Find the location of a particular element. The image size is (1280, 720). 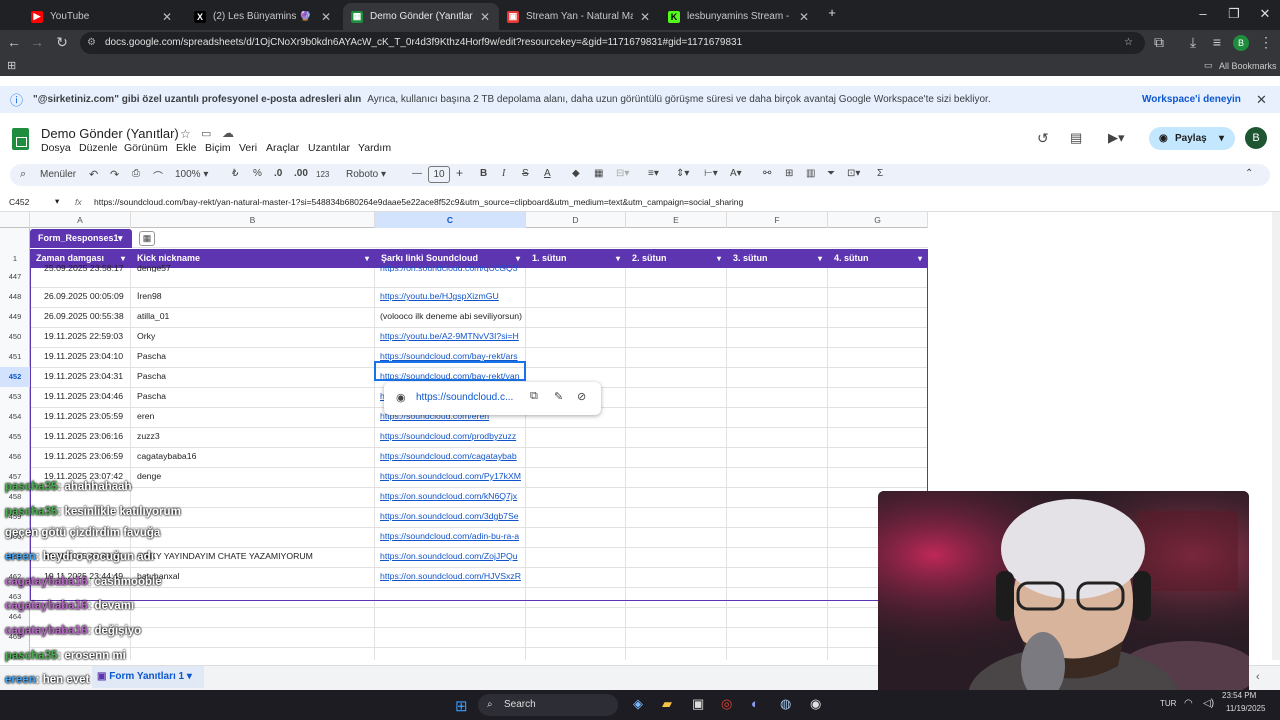

cell-soundcloud-link: https://on.soundcloud.com/kN6Q7jx is located at coordinates (452, 496).